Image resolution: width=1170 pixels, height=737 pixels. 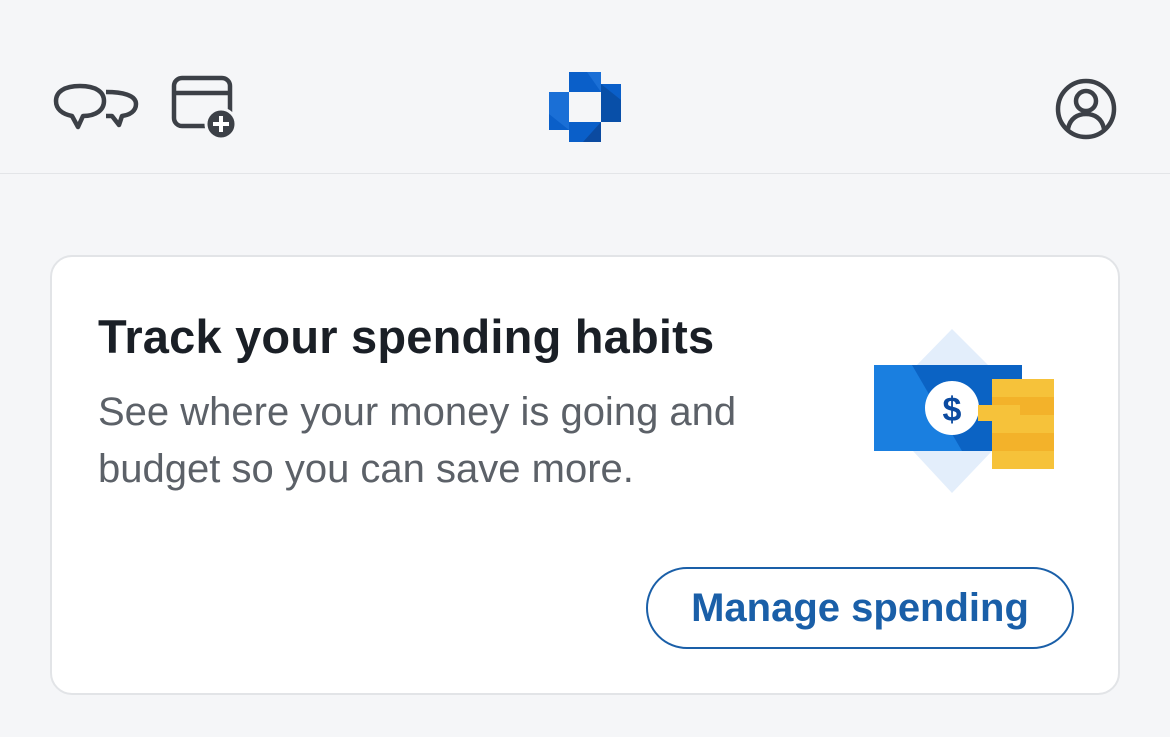 I want to click on profile-icon, so click(x=1086, y=109).